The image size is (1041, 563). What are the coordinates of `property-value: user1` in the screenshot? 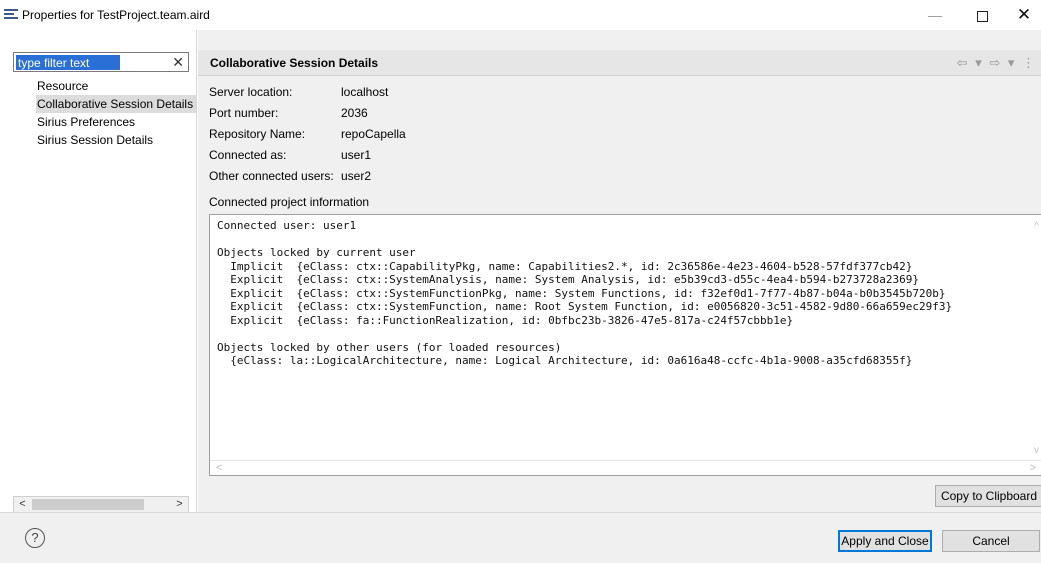 It's located at (356, 155).